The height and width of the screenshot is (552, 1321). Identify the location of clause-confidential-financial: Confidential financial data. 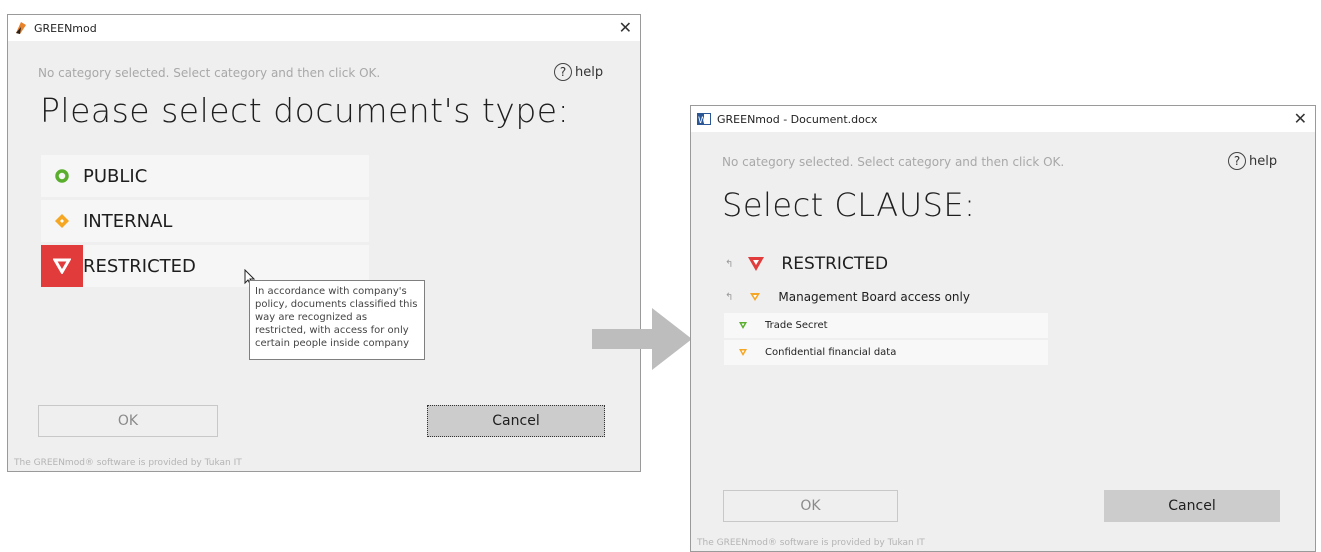
(886, 352).